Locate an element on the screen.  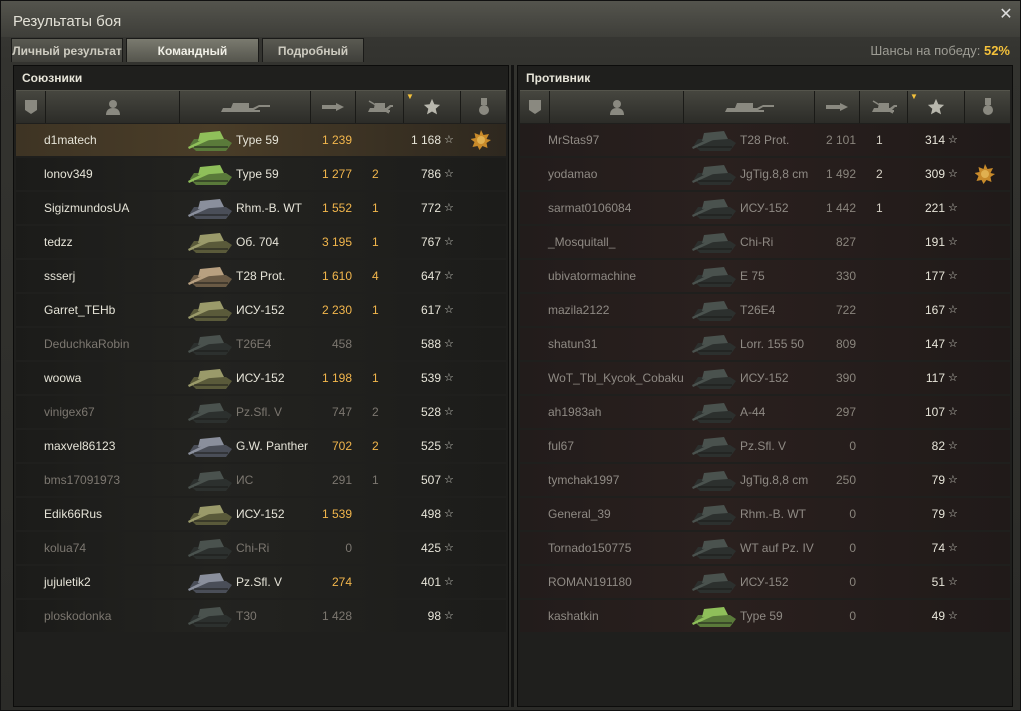
player-row: WoT_Tbl_Kycok_Cobaku ИСУ-152 390 117 ☆ is located at coordinates (765, 378).